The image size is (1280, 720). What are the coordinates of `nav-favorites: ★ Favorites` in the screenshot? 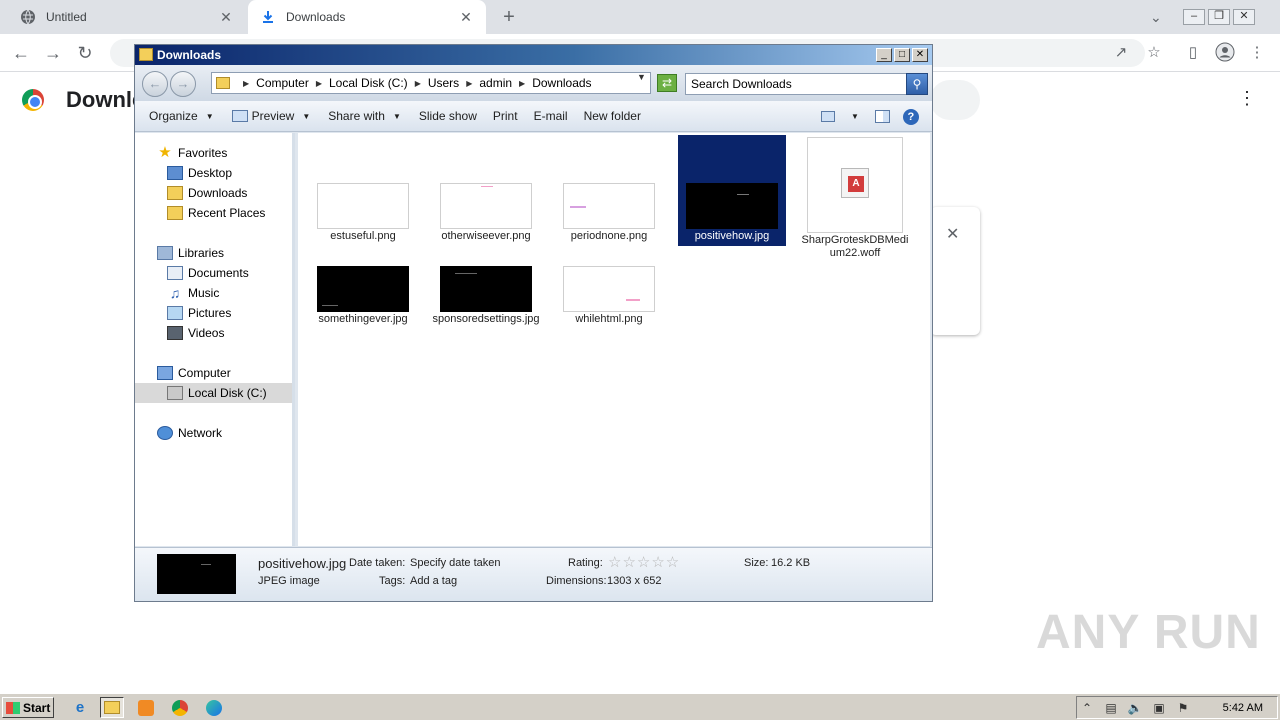 It's located at (192, 153).